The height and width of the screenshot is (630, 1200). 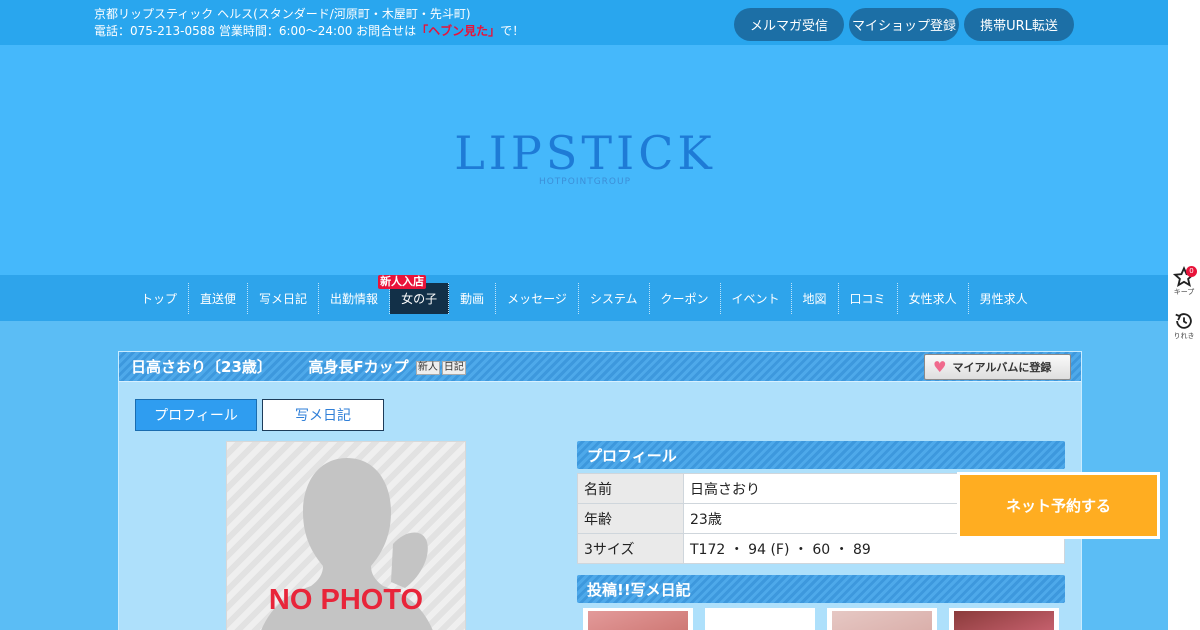 I want to click on profile-photo: NO PHOTO, so click(x=346, y=535).